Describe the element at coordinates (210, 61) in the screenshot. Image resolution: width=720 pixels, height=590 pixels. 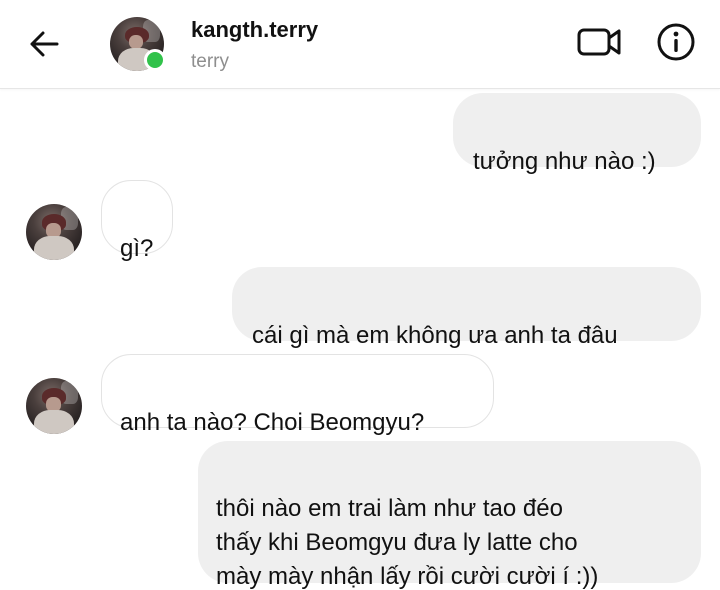
I see `contact-subtitle: terry` at that location.